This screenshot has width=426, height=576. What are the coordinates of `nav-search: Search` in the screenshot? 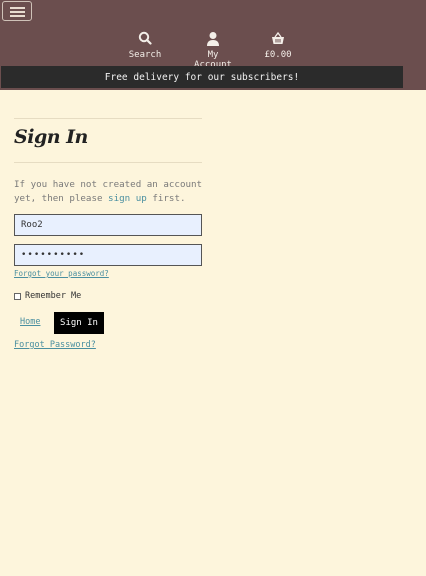 It's located at (145, 45).